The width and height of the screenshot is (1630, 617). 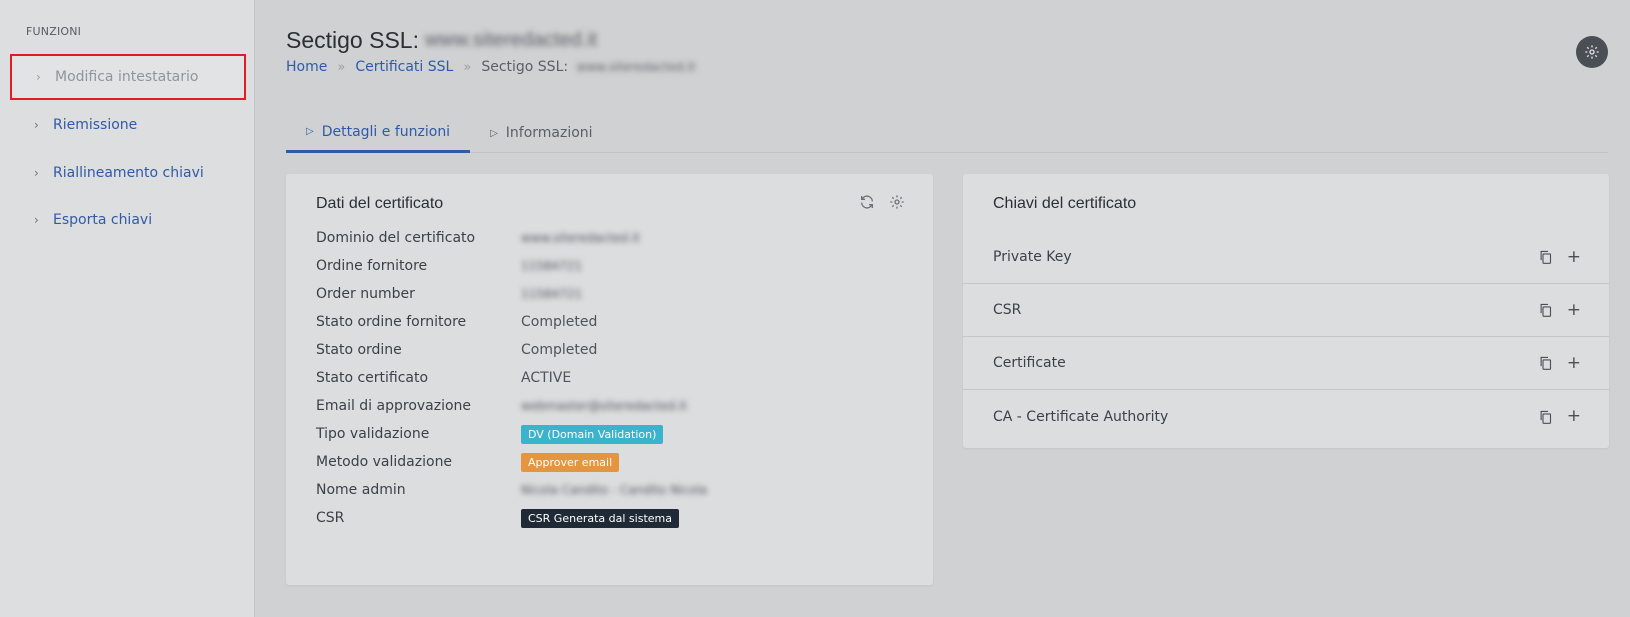 What do you see at coordinates (95, 125) in the screenshot?
I see `sidebar-item-label: Riemissione` at bounding box center [95, 125].